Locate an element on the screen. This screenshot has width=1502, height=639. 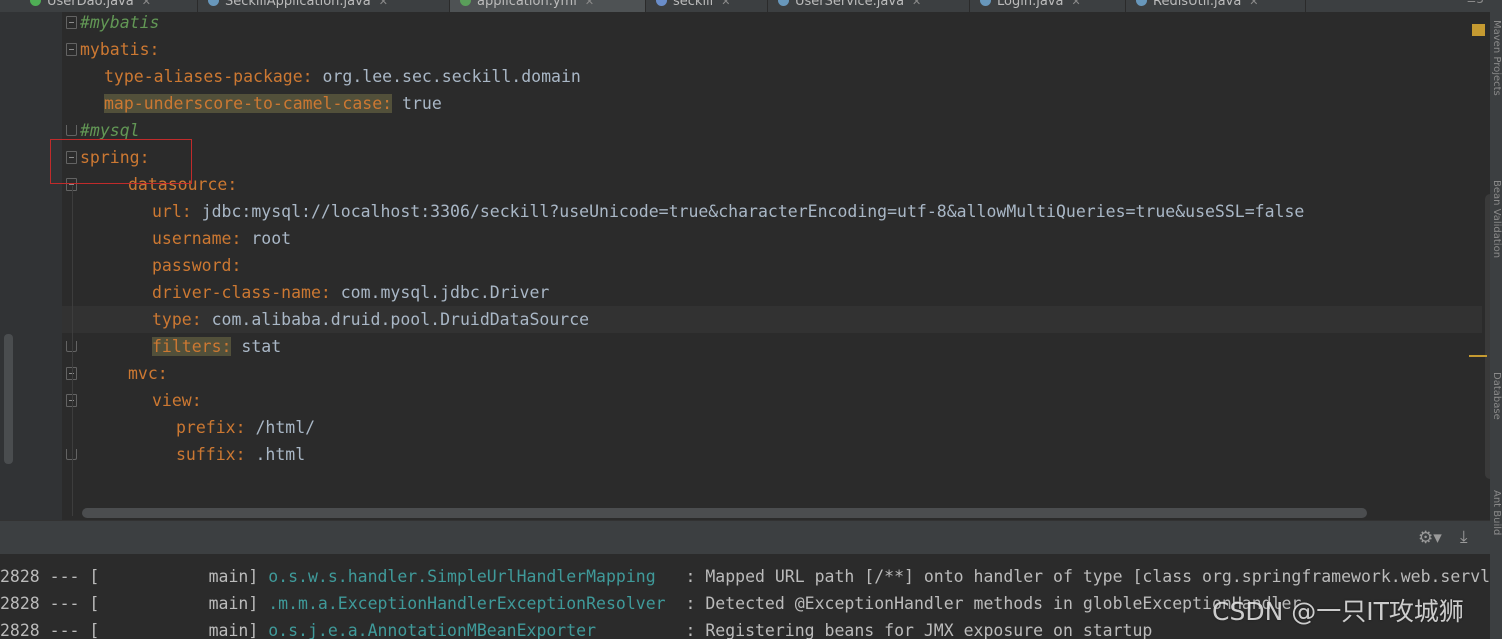
yaml-value: true is located at coordinates (417, 103).